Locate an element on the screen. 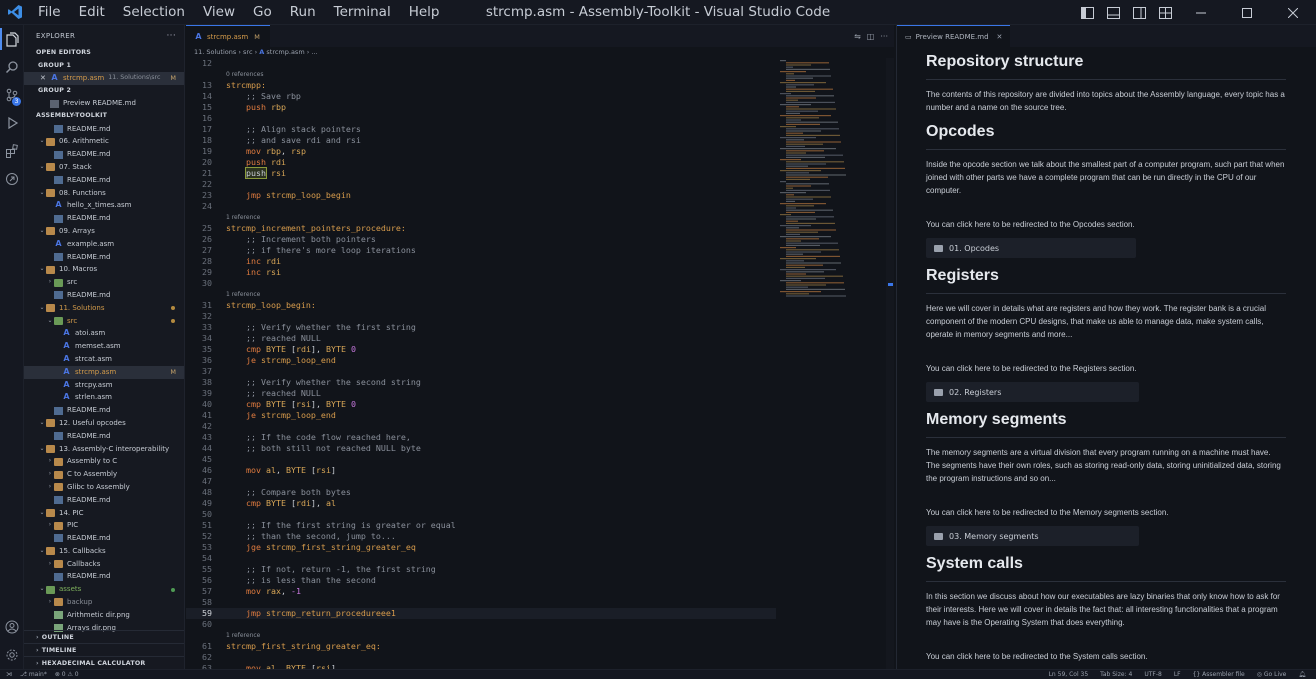  menu-run: Run is located at coordinates (303, 12).